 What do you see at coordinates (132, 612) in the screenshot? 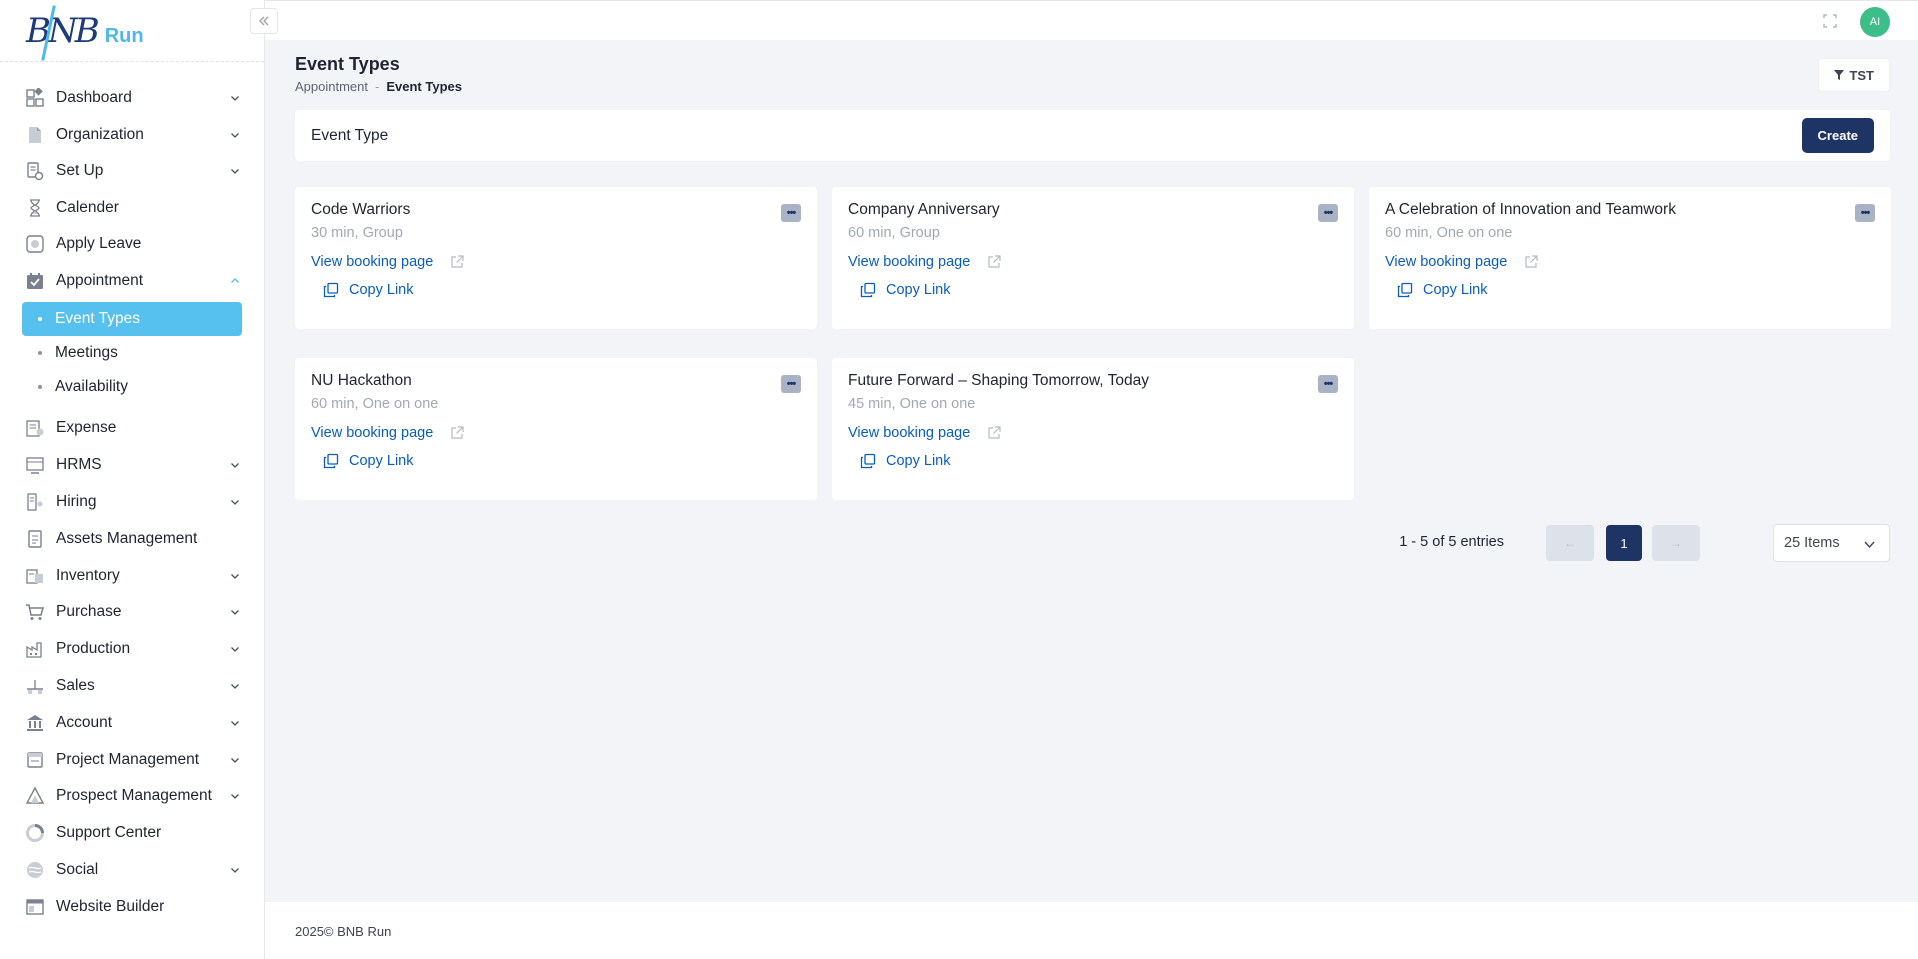
I see `sidebar-item-purchase: Purchase` at bounding box center [132, 612].